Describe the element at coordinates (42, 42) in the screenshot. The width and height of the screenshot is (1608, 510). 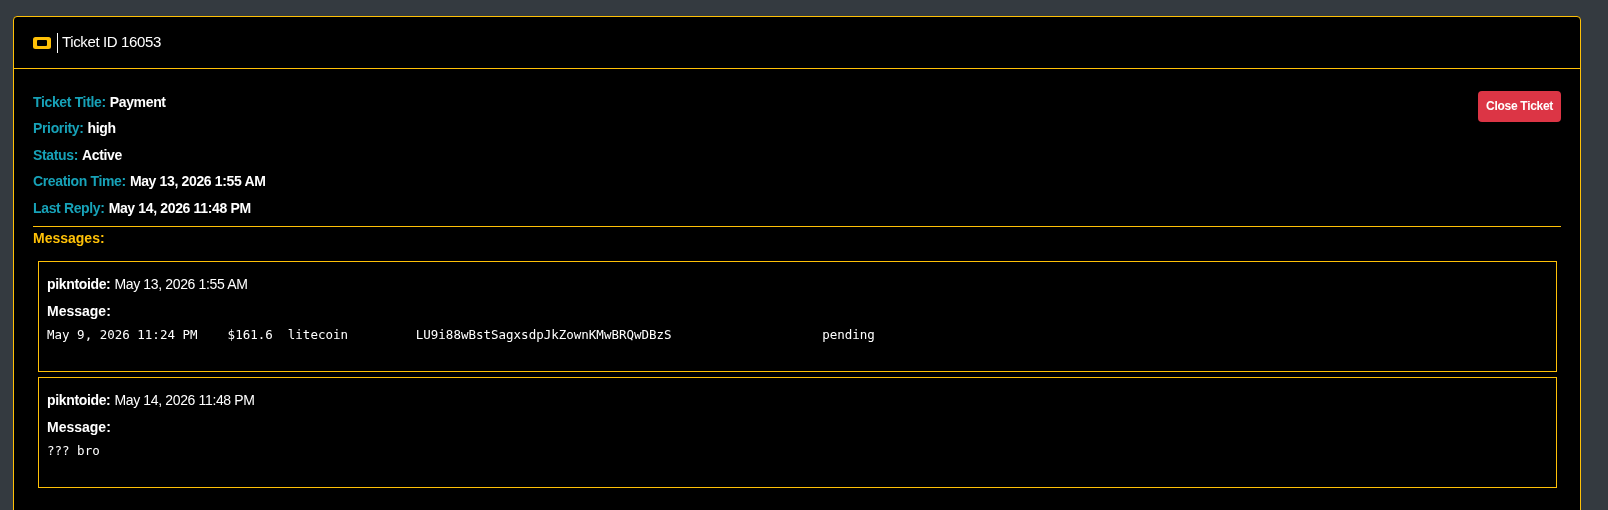
I see `ticket-icon` at that location.